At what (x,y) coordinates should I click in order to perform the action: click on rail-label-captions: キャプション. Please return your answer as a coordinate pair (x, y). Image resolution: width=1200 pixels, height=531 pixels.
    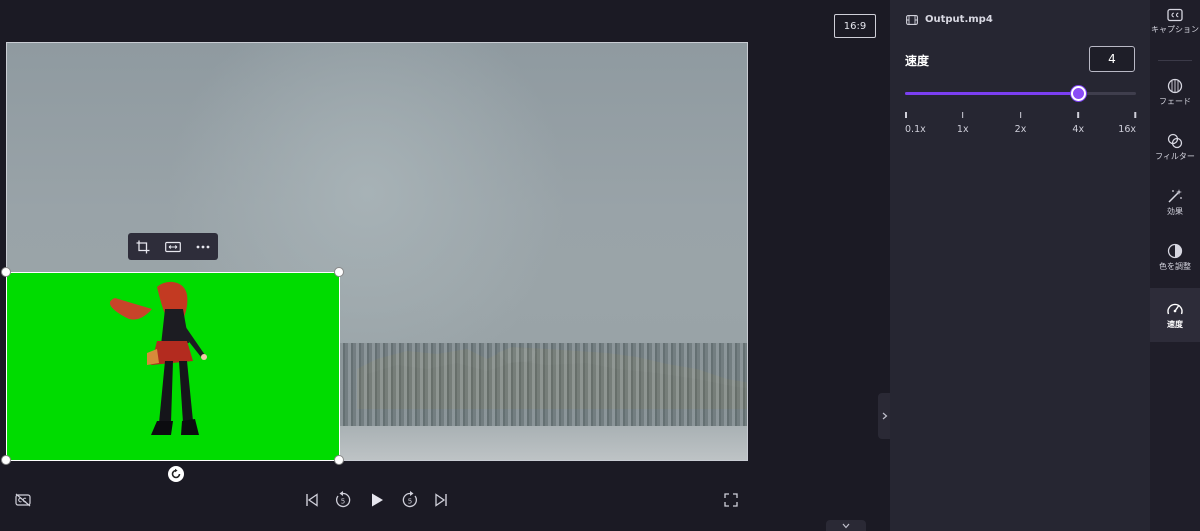
    Looking at the image, I should click on (1175, 29).